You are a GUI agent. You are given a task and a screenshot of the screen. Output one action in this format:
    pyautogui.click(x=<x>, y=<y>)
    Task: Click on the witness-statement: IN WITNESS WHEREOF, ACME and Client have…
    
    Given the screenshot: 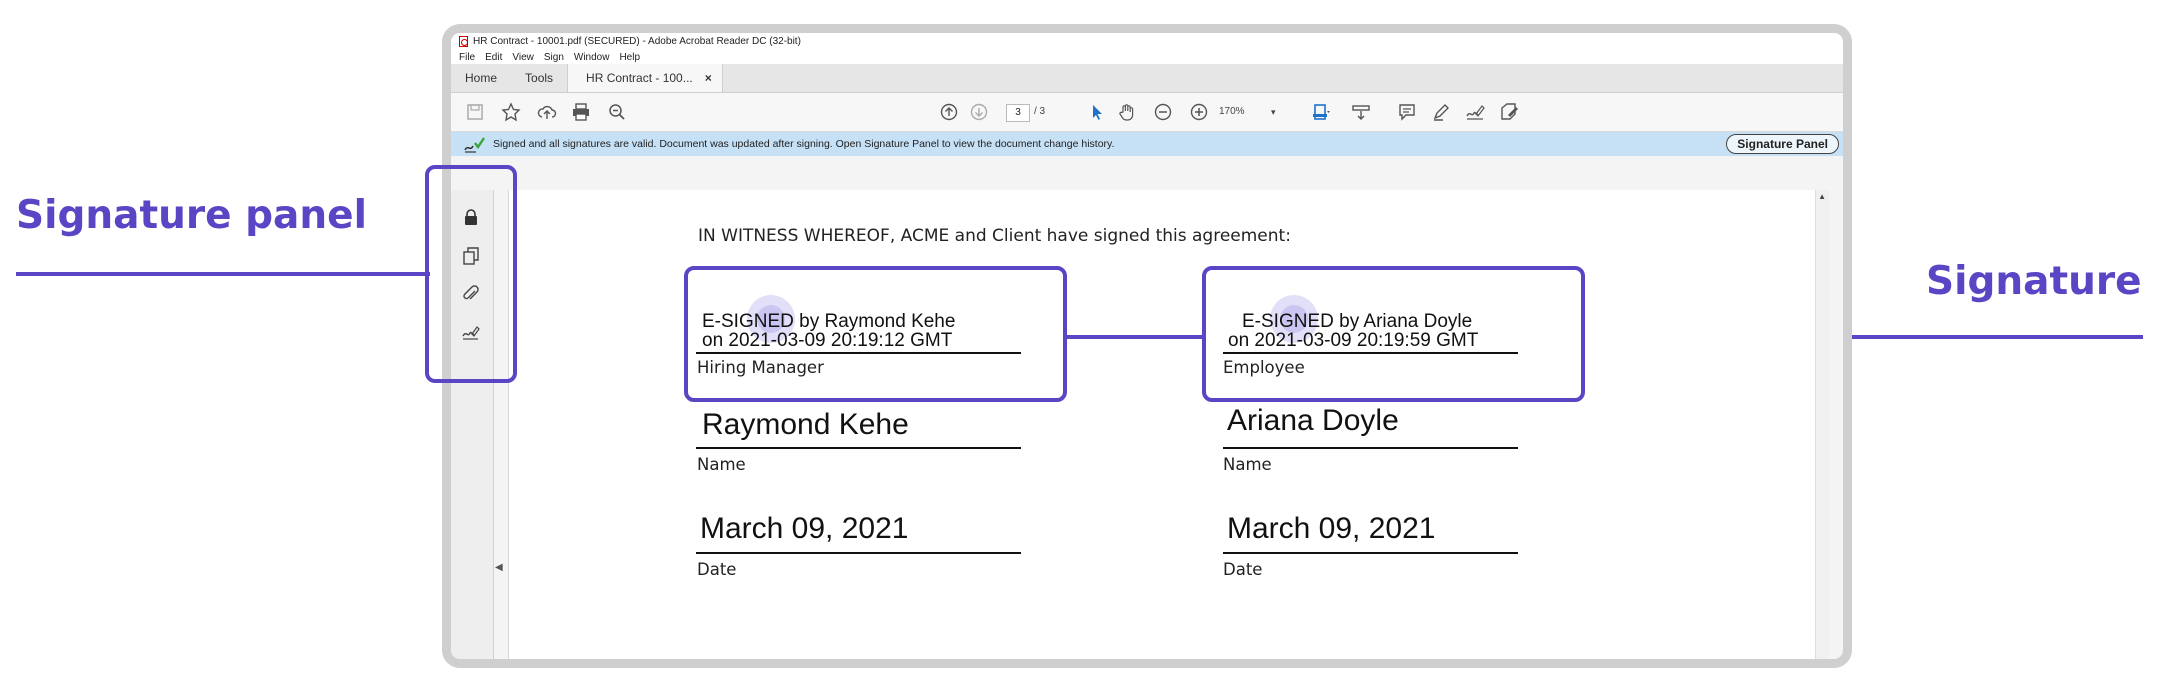 What is the action you would take?
    pyautogui.click(x=994, y=236)
    